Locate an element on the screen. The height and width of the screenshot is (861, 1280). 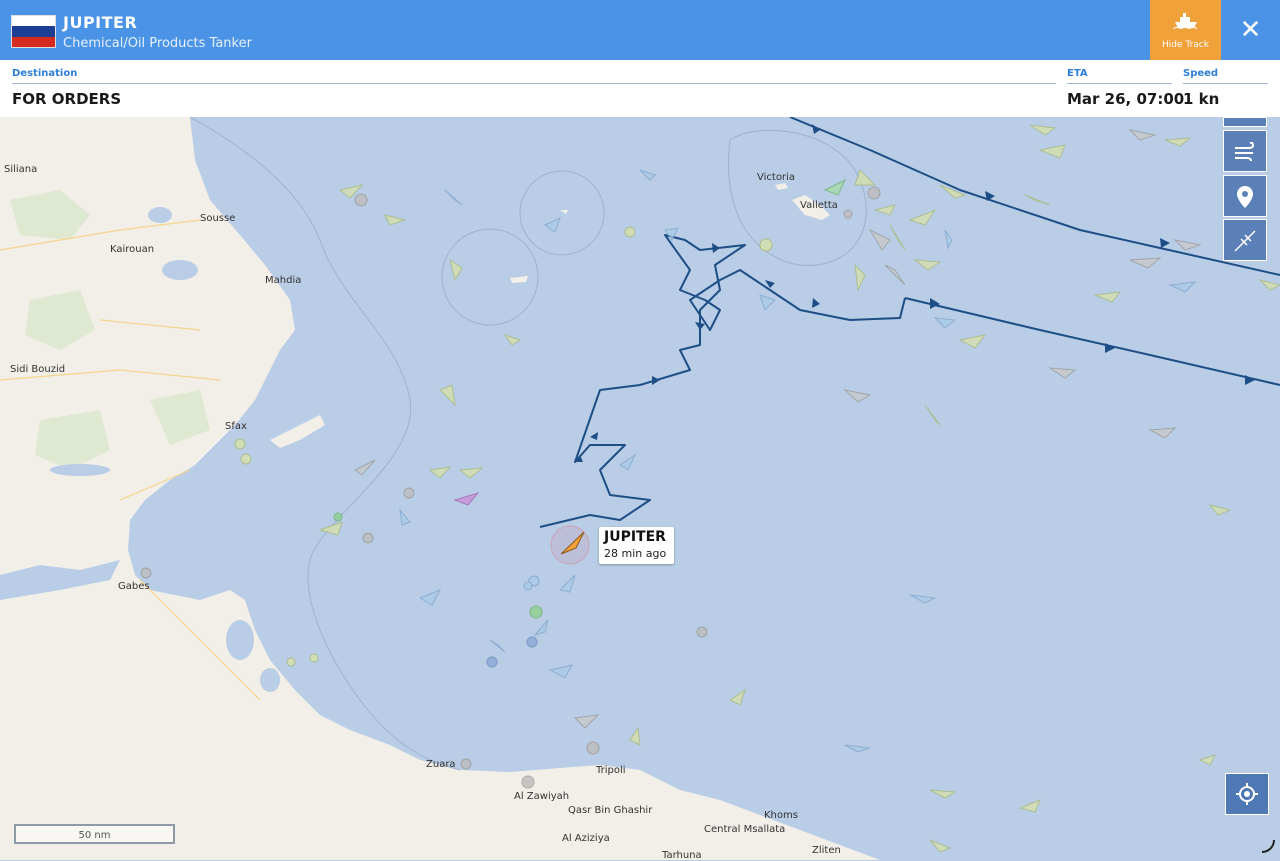
place-label: Valletta is located at coordinates (819, 205).